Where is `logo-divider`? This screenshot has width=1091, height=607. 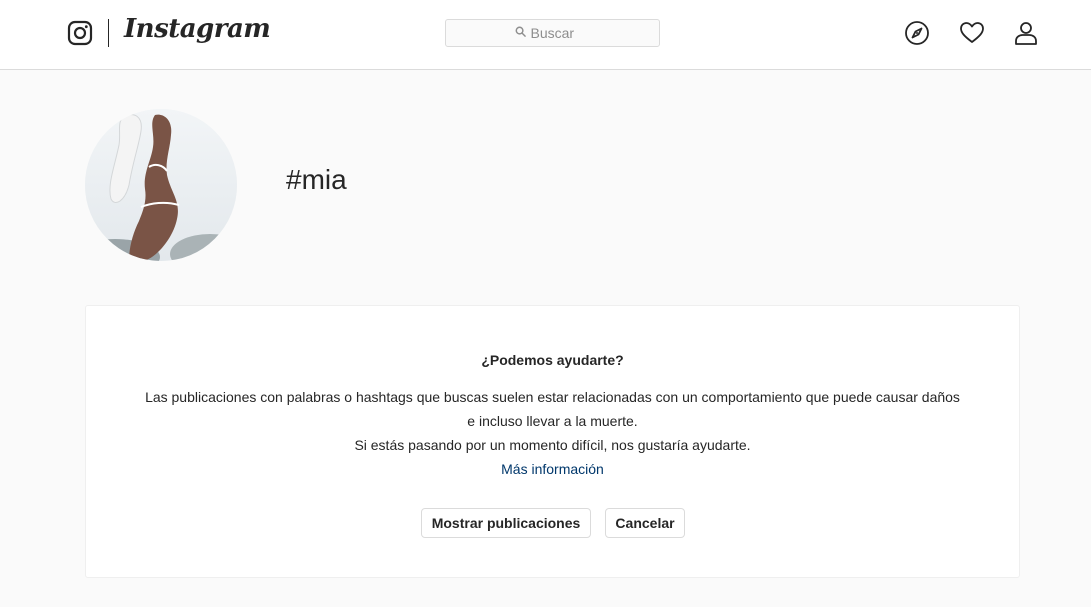 logo-divider is located at coordinates (108, 33).